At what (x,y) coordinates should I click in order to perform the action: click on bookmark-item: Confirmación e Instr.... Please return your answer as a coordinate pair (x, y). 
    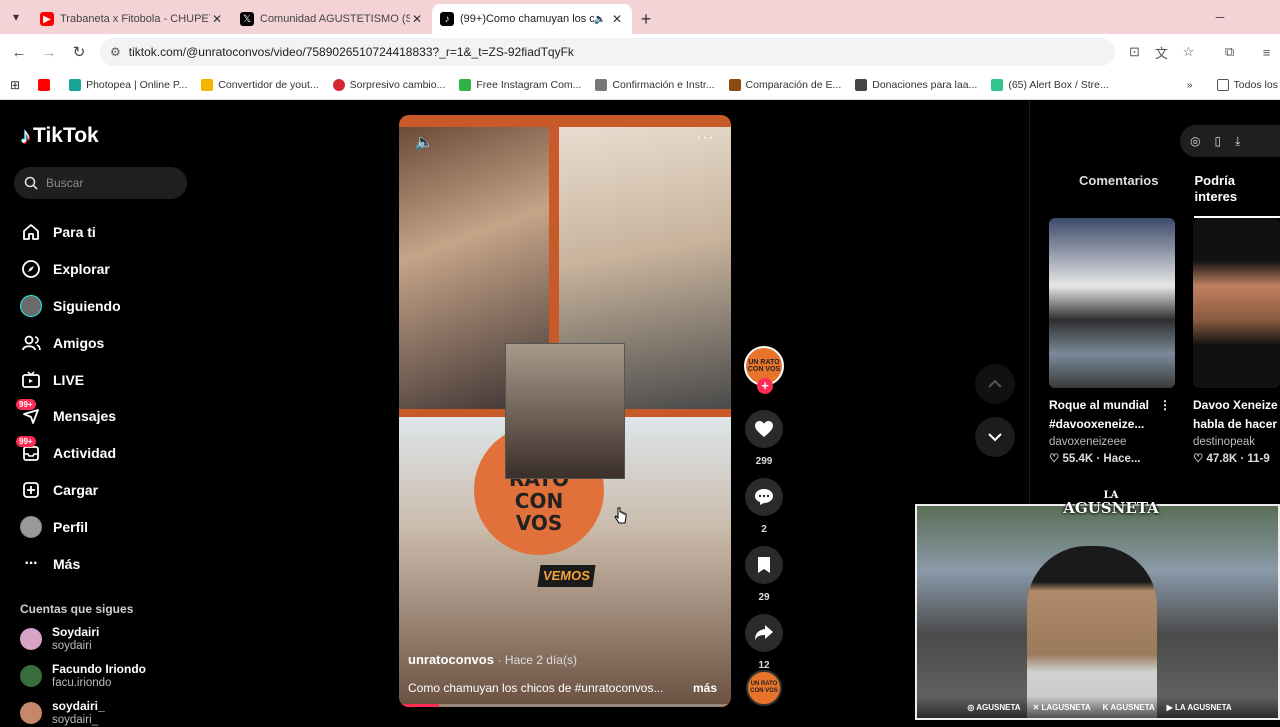
    Looking at the image, I should click on (655, 84).